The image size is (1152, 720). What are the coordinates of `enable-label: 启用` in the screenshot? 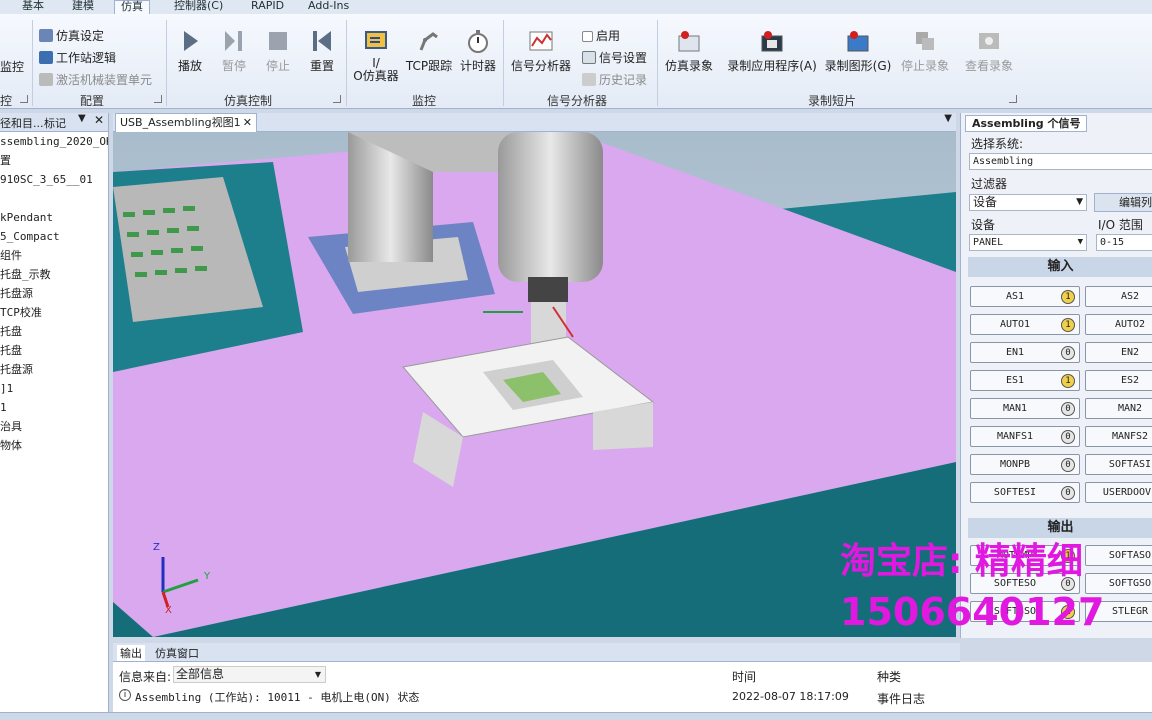 It's located at (608, 36).